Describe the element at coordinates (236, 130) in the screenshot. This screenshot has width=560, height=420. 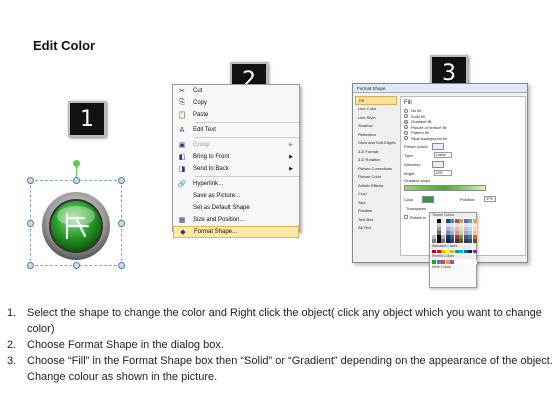
I see `menu-item-edit-text: A Edit Text` at that location.